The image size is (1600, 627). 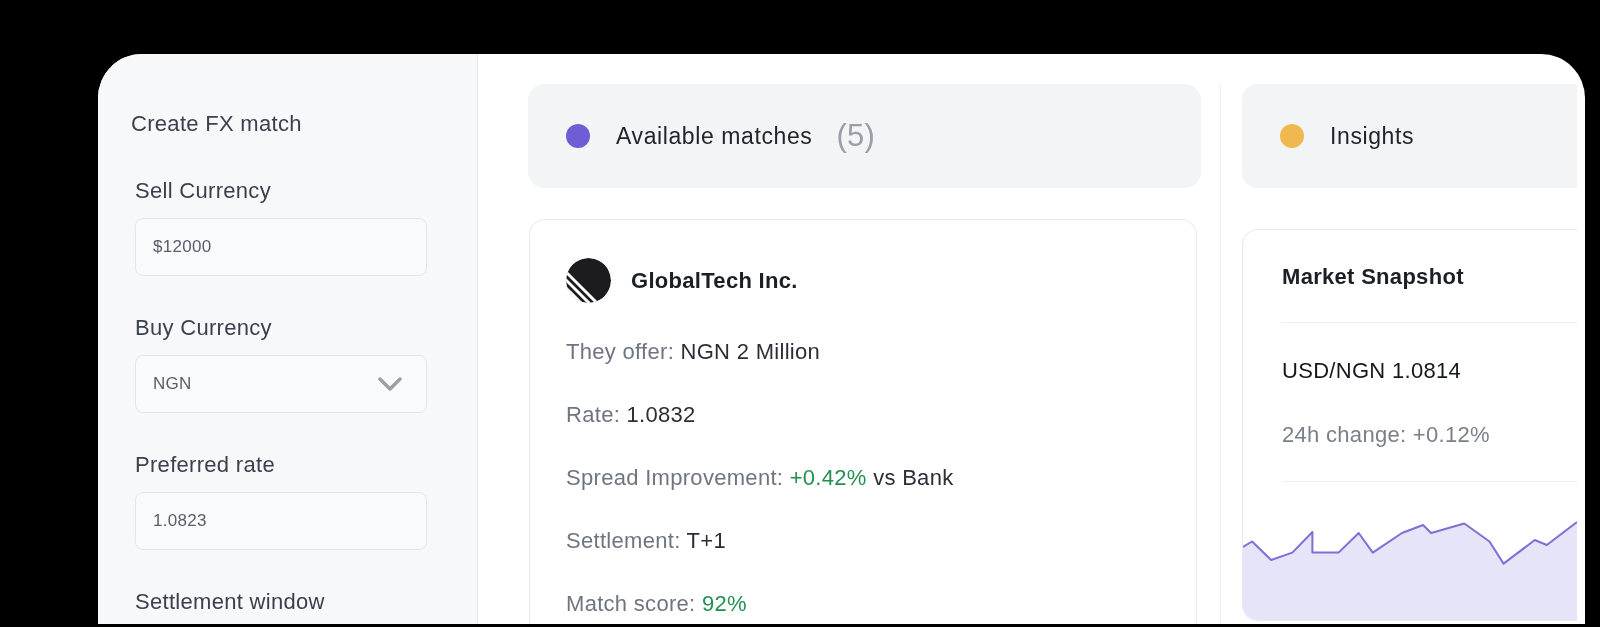 I want to click on chevron-down-icon, so click(x=390, y=384).